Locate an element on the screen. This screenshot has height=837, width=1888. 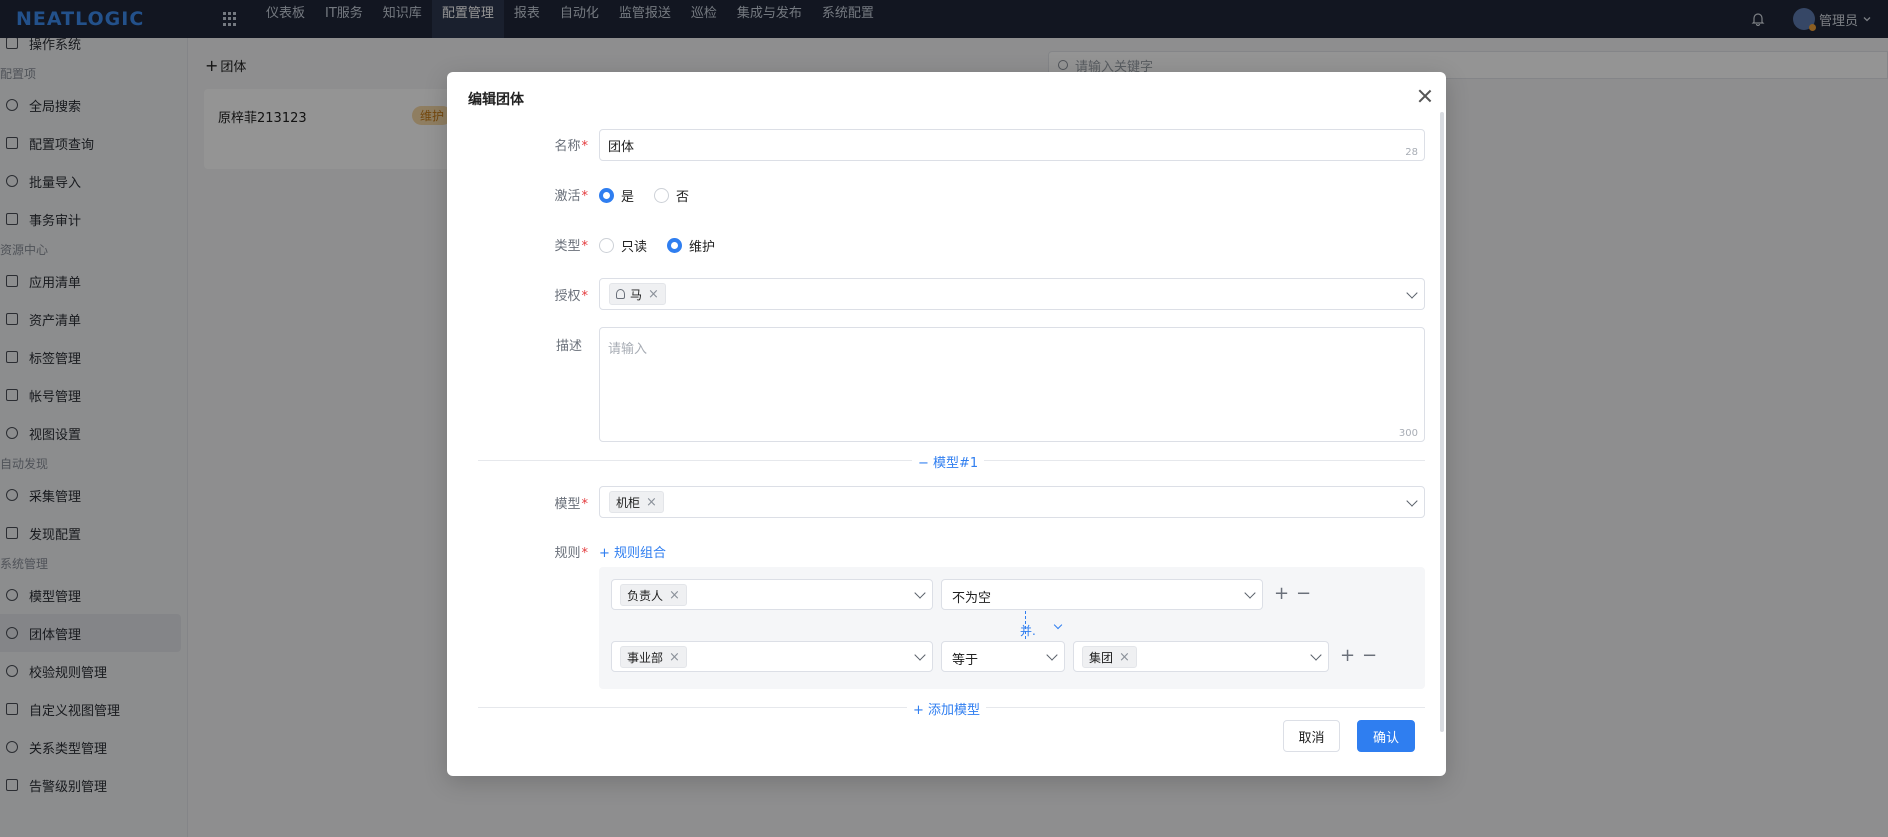
model-label-text: 模型 is located at coordinates (567, 504).